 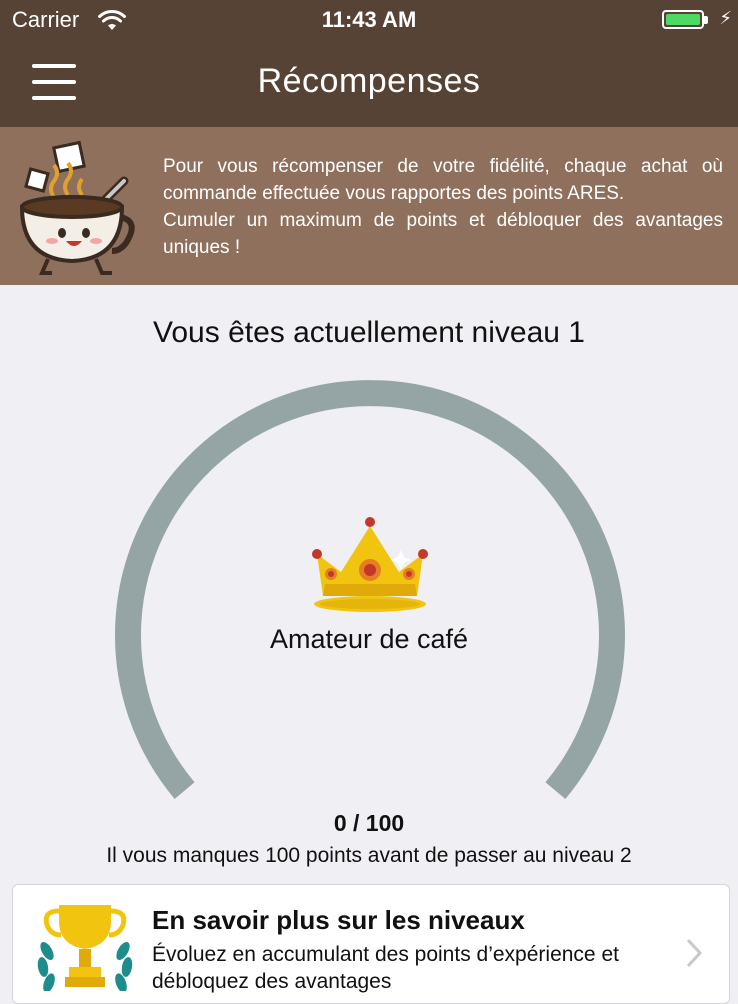 I want to click on chevron-right-icon, so click(x=694, y=953).